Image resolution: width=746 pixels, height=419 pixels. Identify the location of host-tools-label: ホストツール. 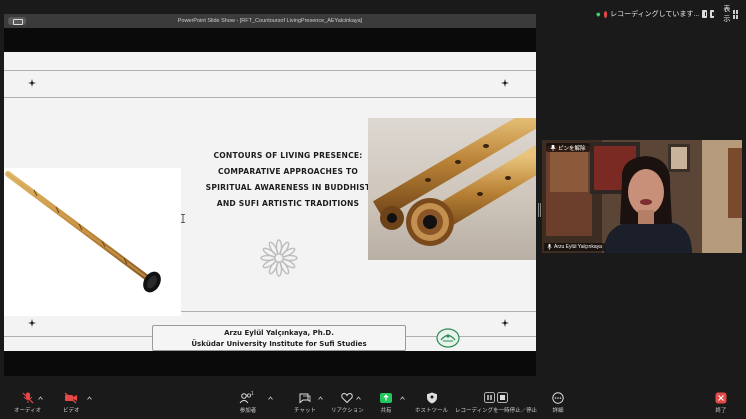
(432, 411).